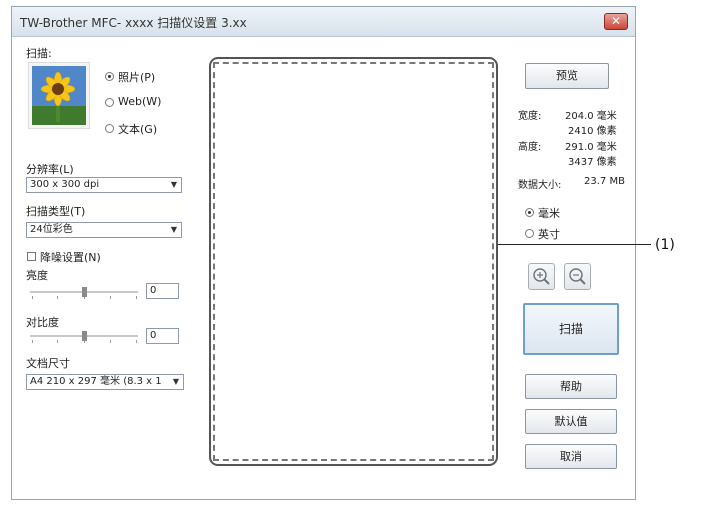 The height and width of the screenshot is (507, 701). Describe the element at coordinates (574, 244) in the screenshot. I see `callout-line` at that location.